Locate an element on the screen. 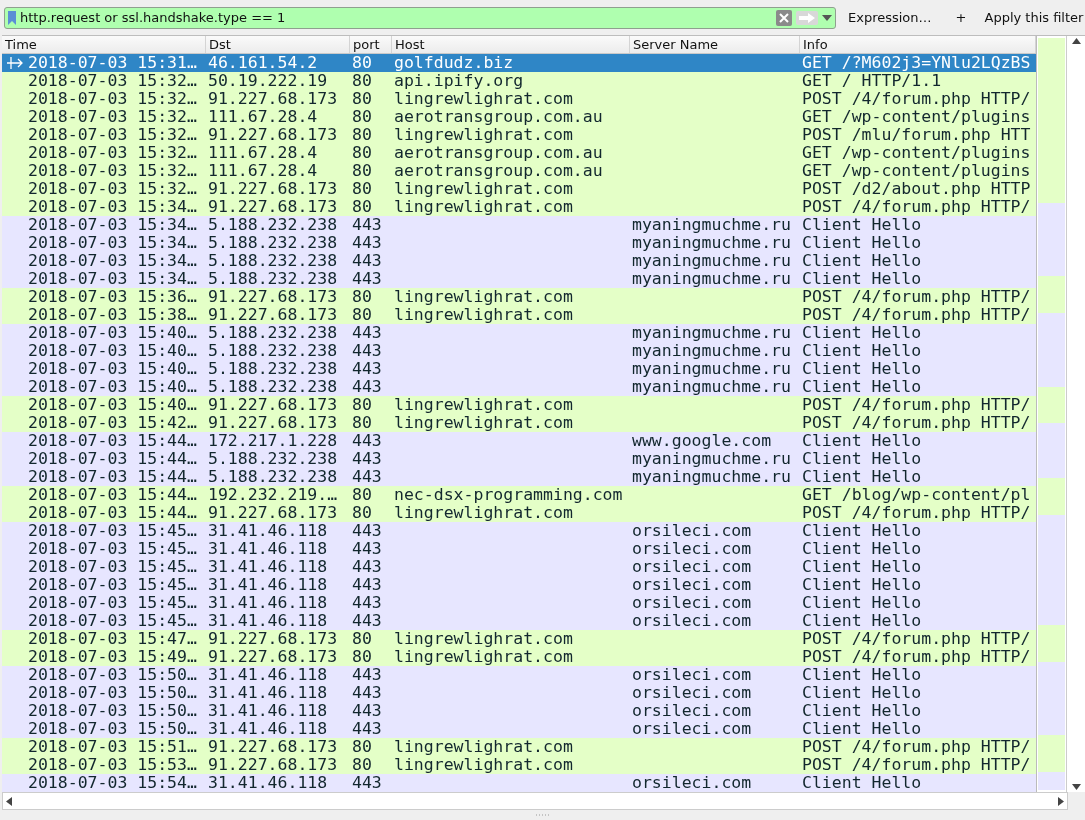 The width and height of the screenshot is (1085, 820). packet-row: 2018-07-03 15:32… 91.227.68.173 80 lingrewlighrat.com POST /d2/about.php HTTP is located at coordinates (519, 189).